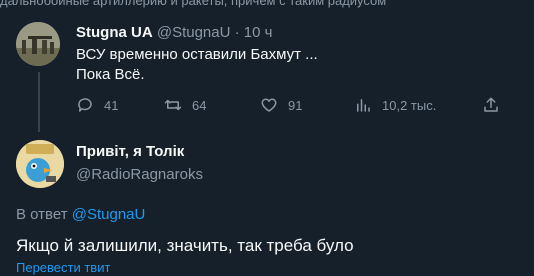 The image size is (534, 276). I want to click on in-reply-handle-link: @StugnaU, so click(109, 214).